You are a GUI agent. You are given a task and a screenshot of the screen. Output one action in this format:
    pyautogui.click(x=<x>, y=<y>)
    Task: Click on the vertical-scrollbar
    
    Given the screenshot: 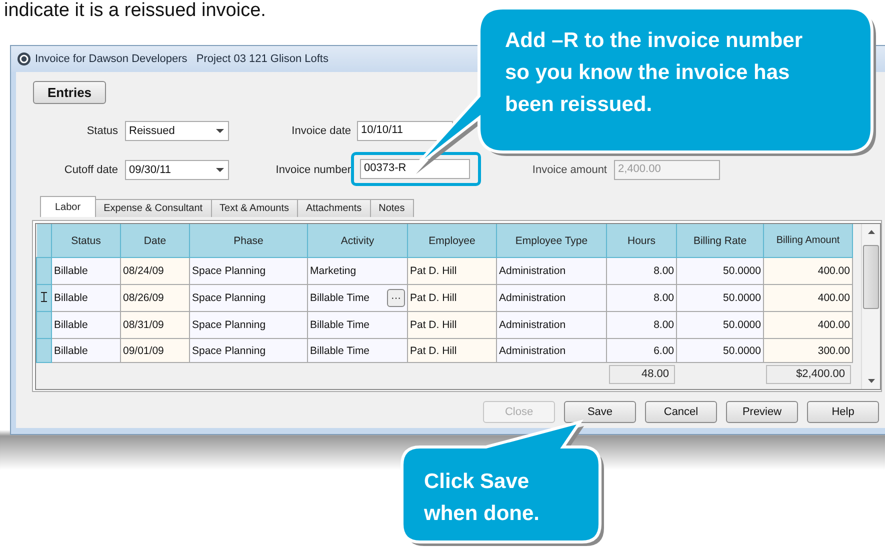 What is the action you would take?
    pyautogui.click(x=870, y=306)
    